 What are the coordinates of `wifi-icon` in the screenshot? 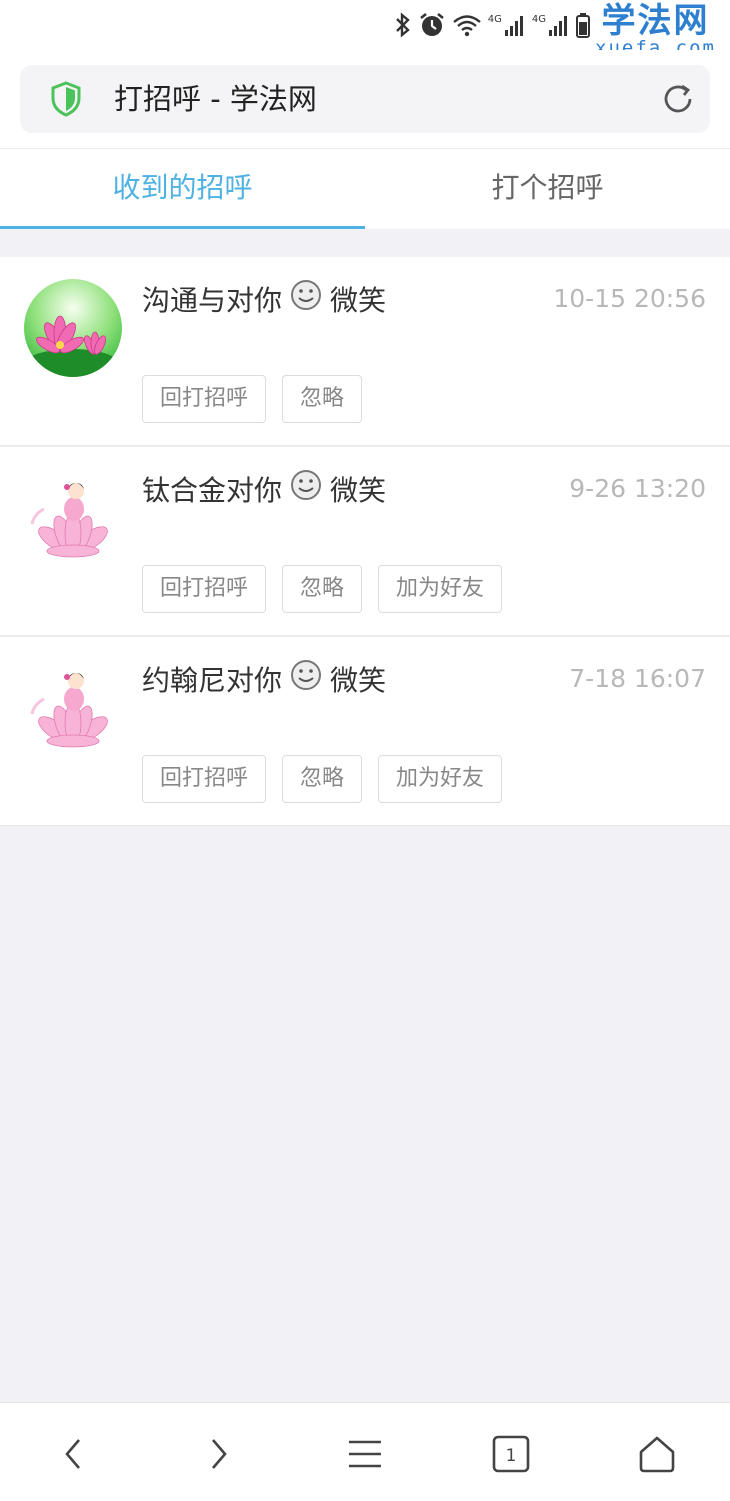 It's located at (467, 25).